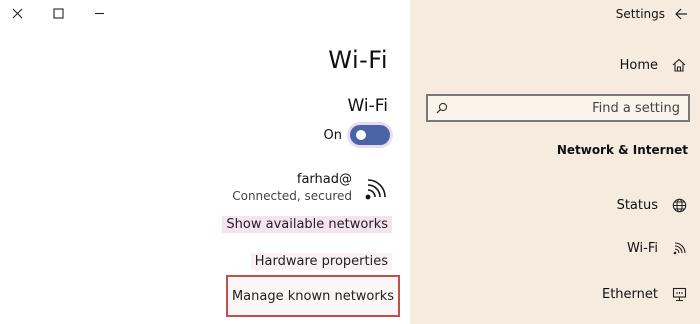 Image resolution: width=700 pixels, height=324 pixels. Describe the element at coordinates (636, 108) in the screenshot. I see `search-placeholder: Find a setting` at that location.